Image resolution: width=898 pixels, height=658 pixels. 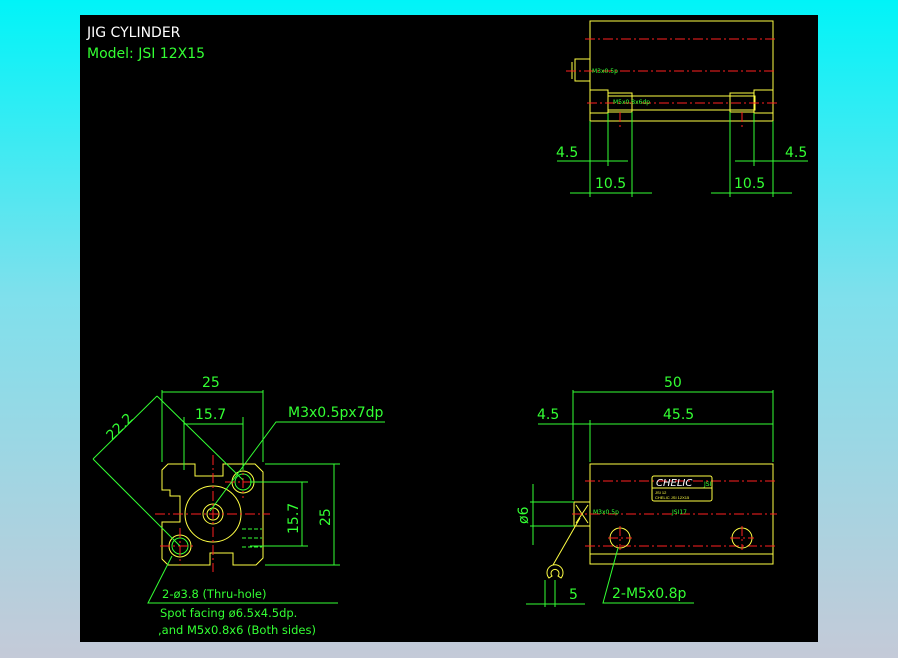 What do you see at coordinates (649, 594) in the screenshot?
I see `mount-thread-note: 2-M5x0.8p` at bounding box center [649, 594].